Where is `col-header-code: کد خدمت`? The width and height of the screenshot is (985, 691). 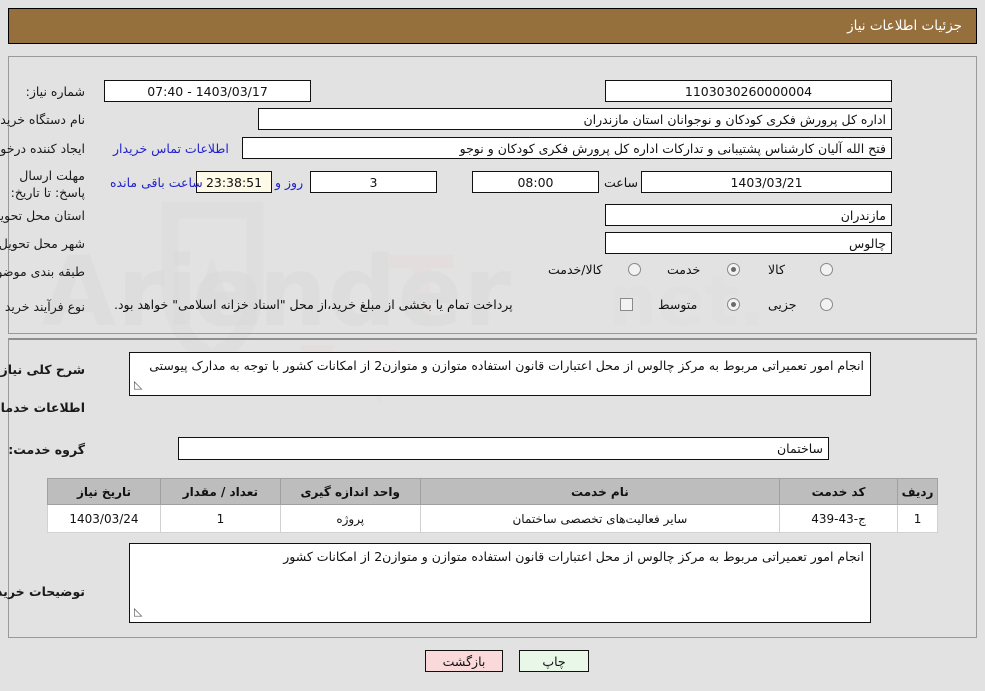
col-header-code: کد خدمت is located at coordinates (839, 491).